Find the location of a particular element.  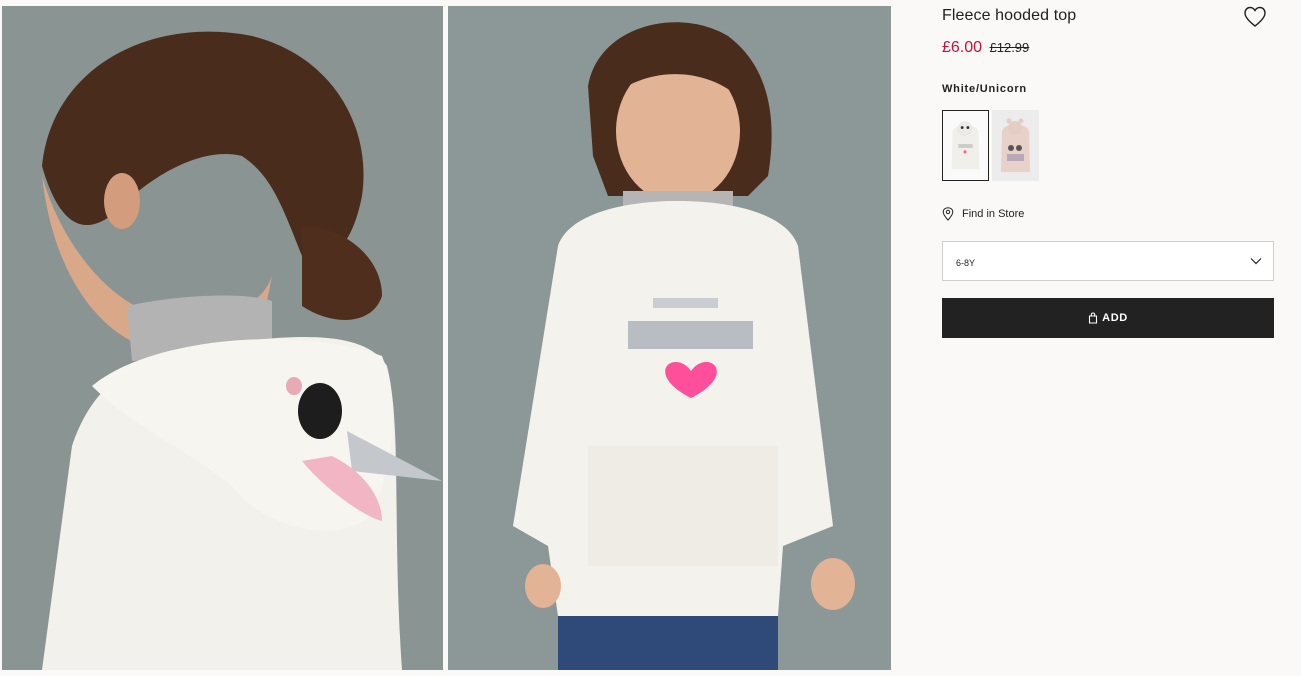

heart-outline-icon is located at coordinates (1255, 16).